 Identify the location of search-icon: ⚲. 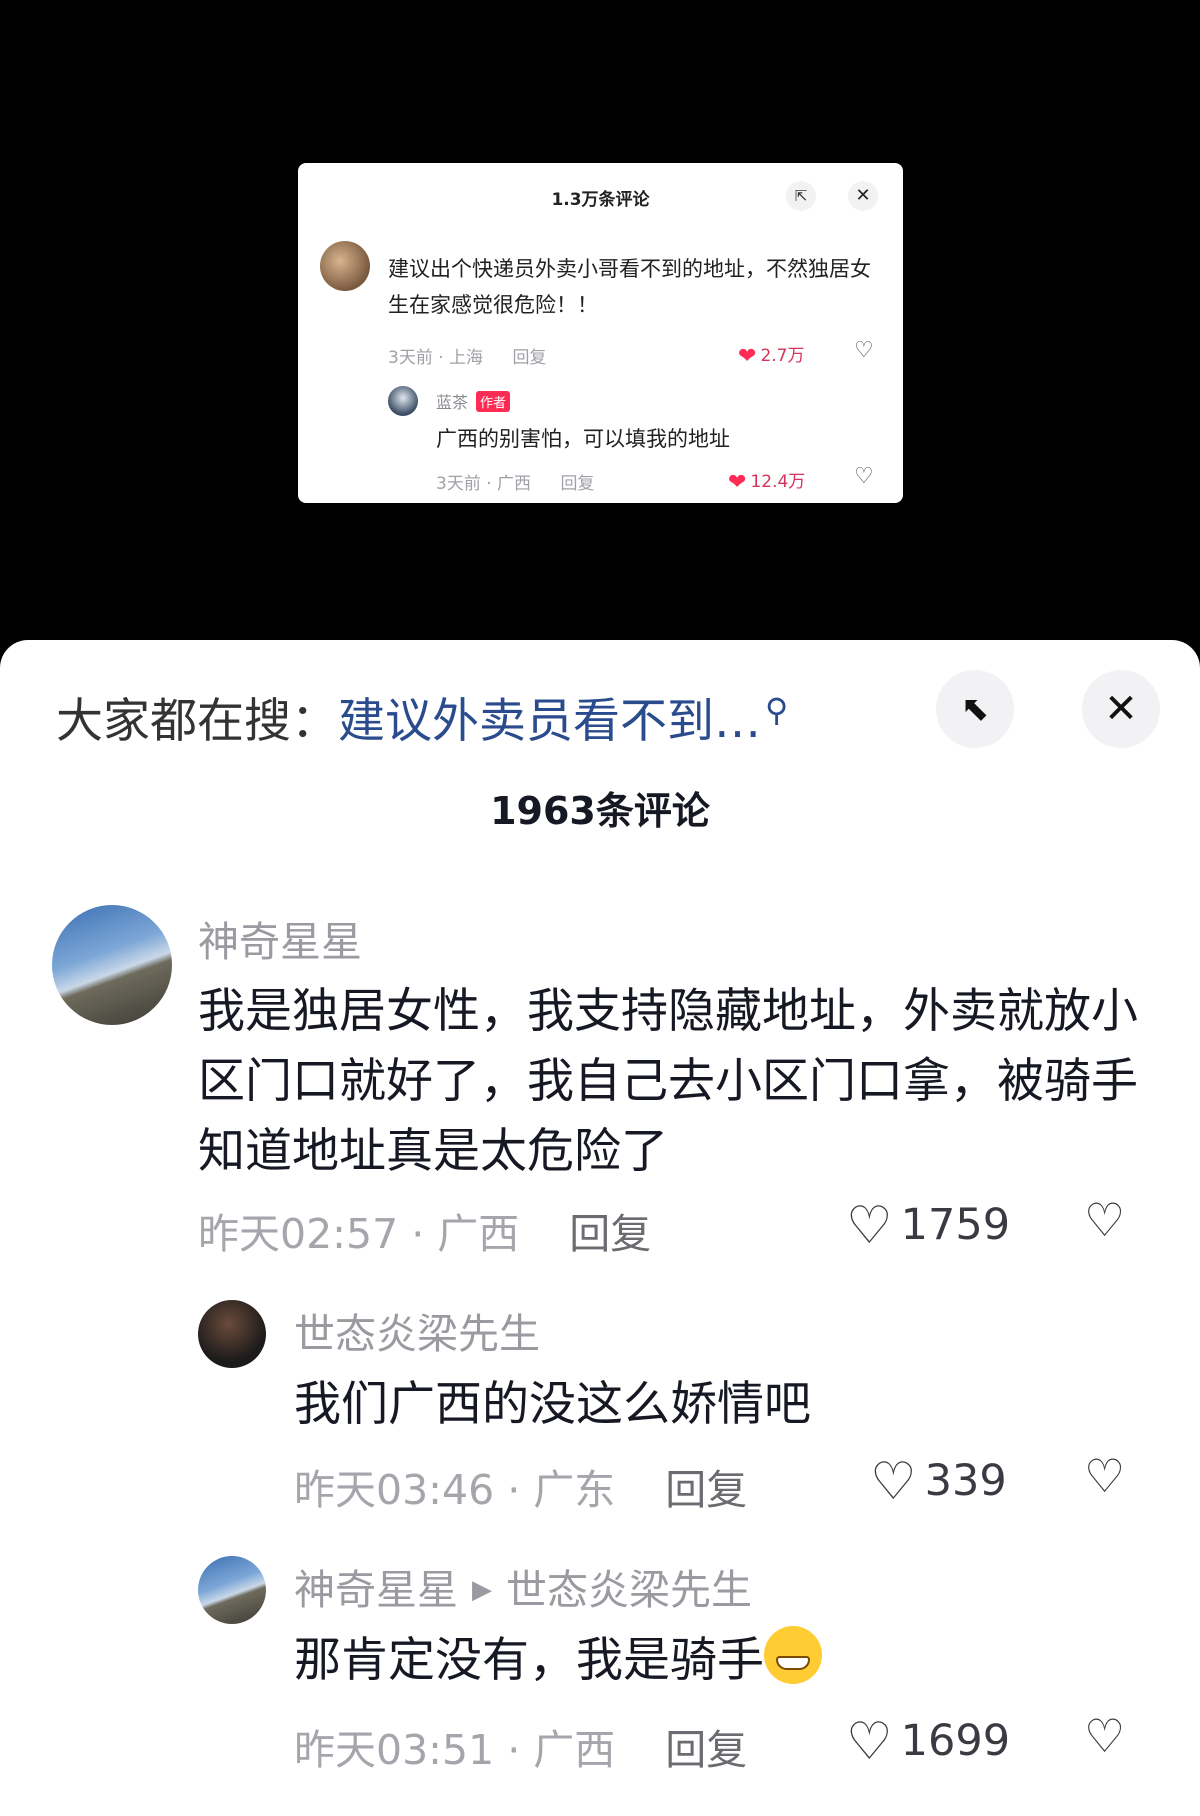
(776, 710).